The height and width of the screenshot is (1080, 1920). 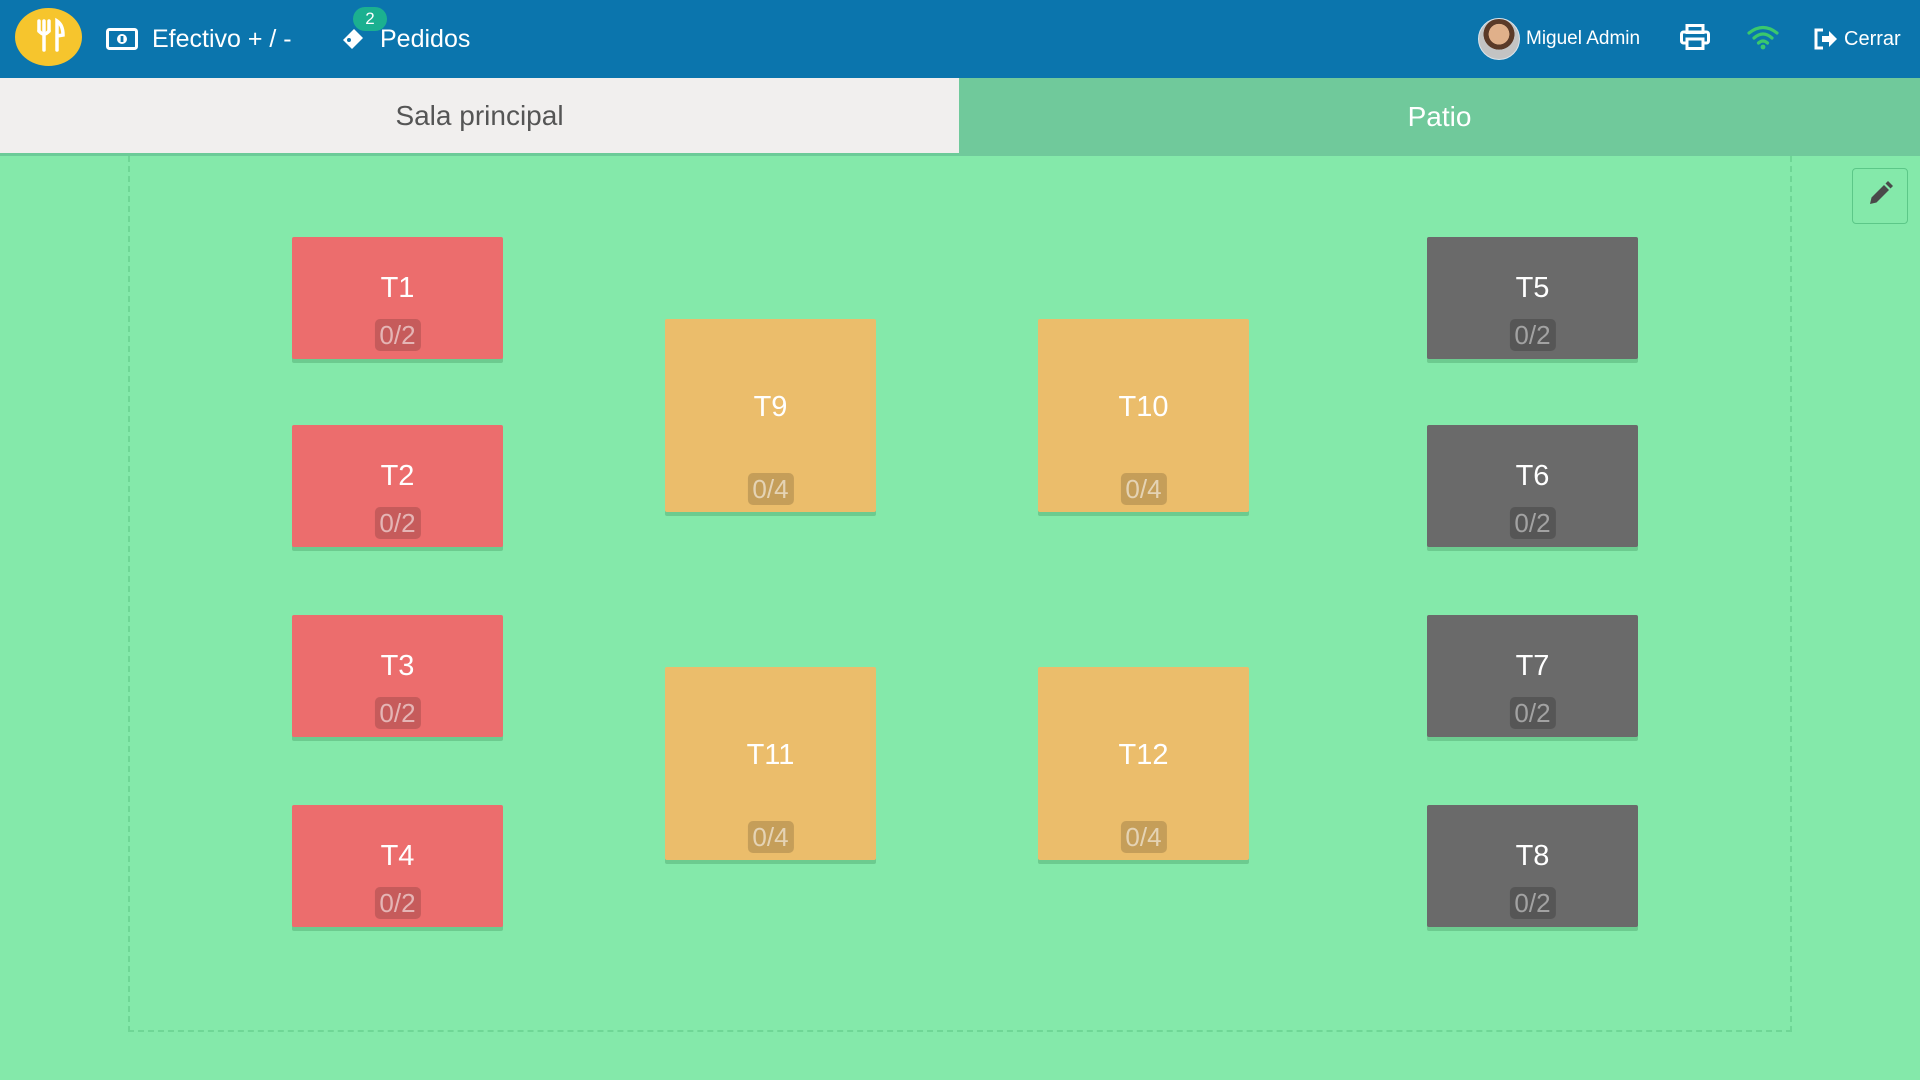 What do you see at coordinates (770, 407) in the screenshot?
I see `table-name: T9` at bounding box center [770, 407].